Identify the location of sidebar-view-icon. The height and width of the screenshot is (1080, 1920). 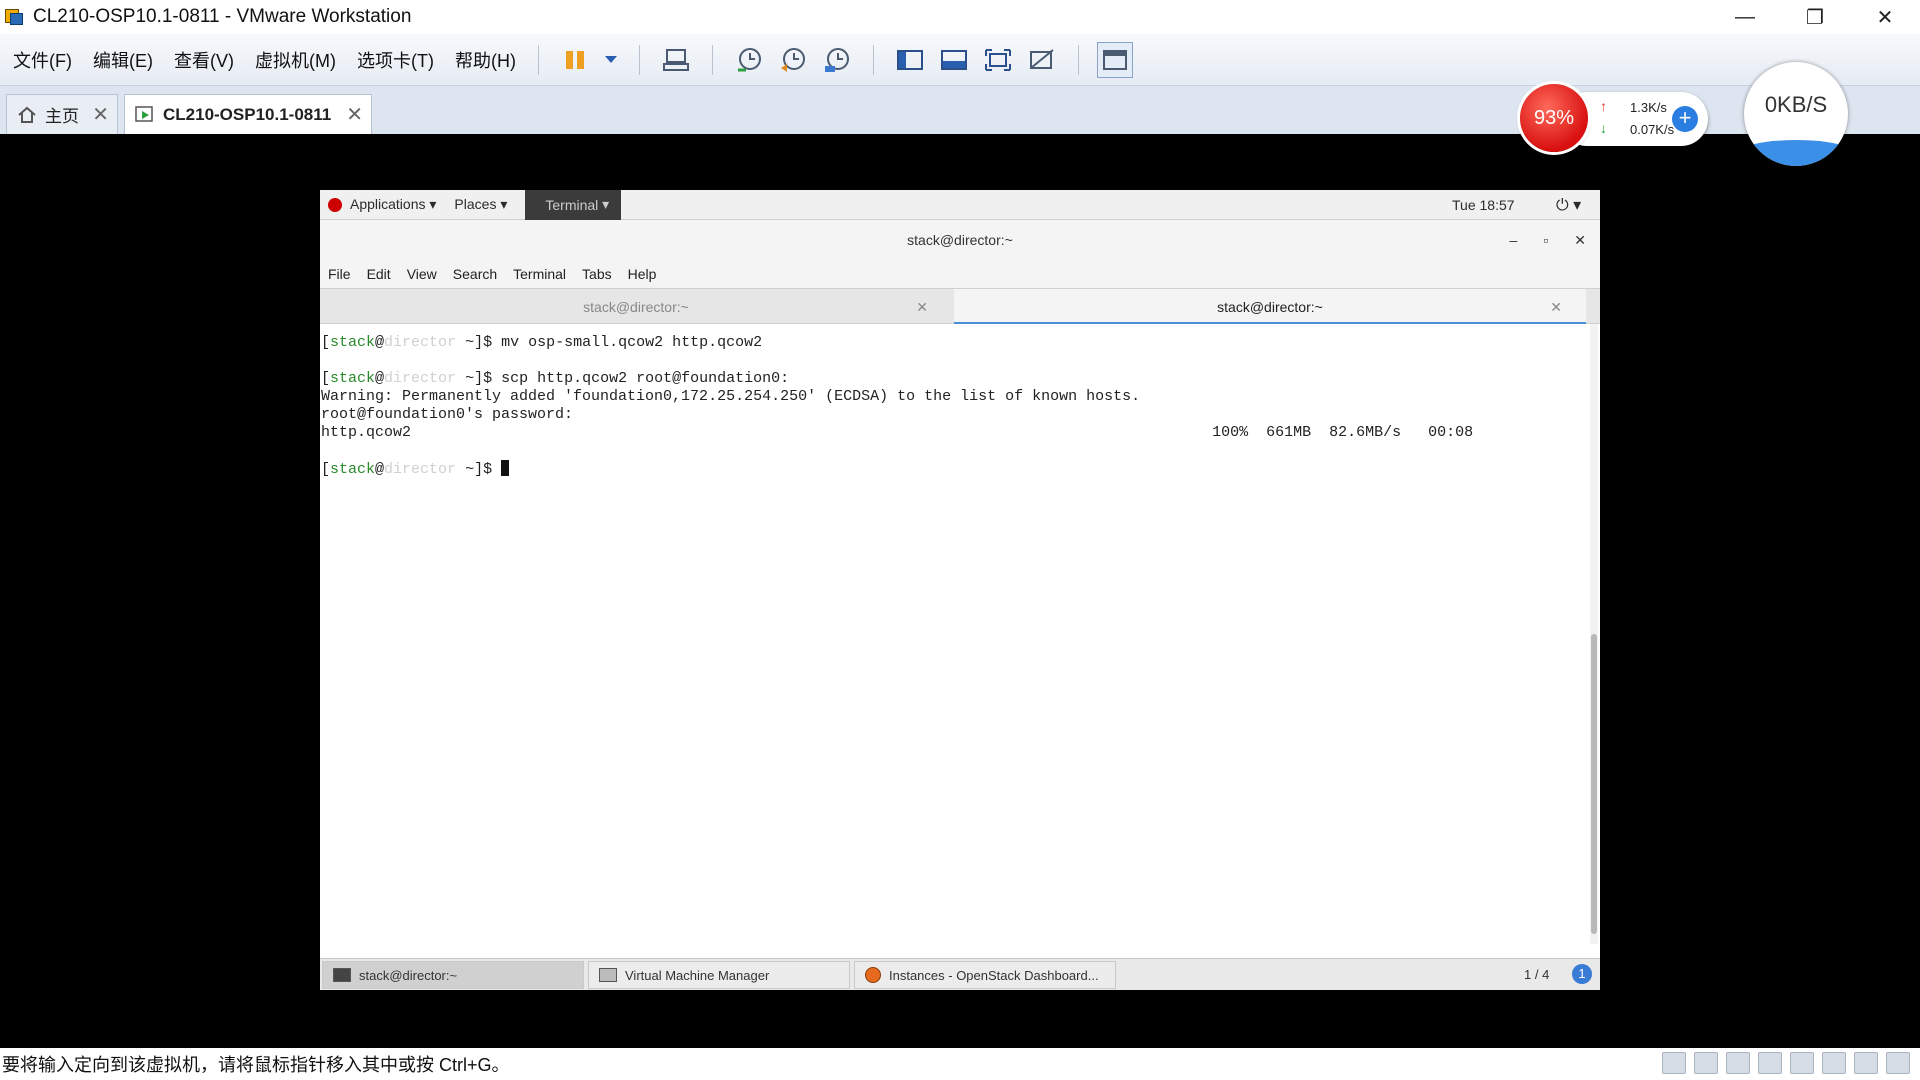
(910, 60).